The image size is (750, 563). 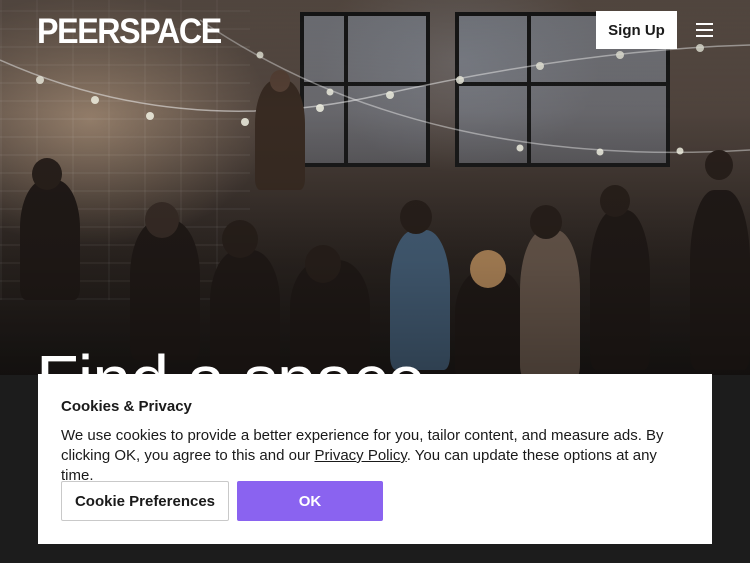 I want to click on hamburger-menu-icon, so click(x=704, y=30).